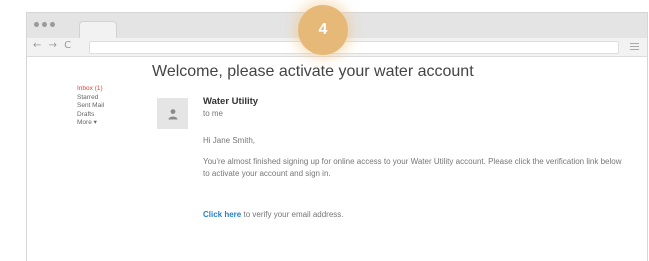 Image resolution: width=649 pixels, height=261 pixels. Describe the element at coordinates (213, 113) in the screenshot. I see `recipient-label: to me` at that location.